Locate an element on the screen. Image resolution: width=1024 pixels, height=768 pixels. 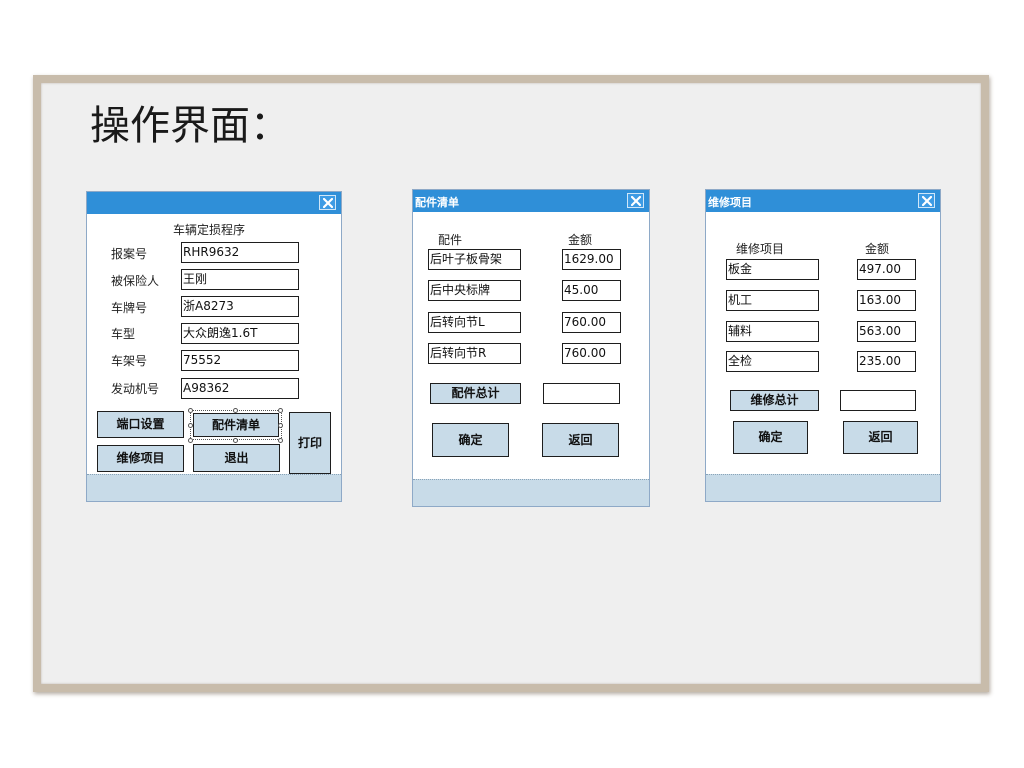
part-name-field: 后中央标牌 is located at coordinates (474, 290).